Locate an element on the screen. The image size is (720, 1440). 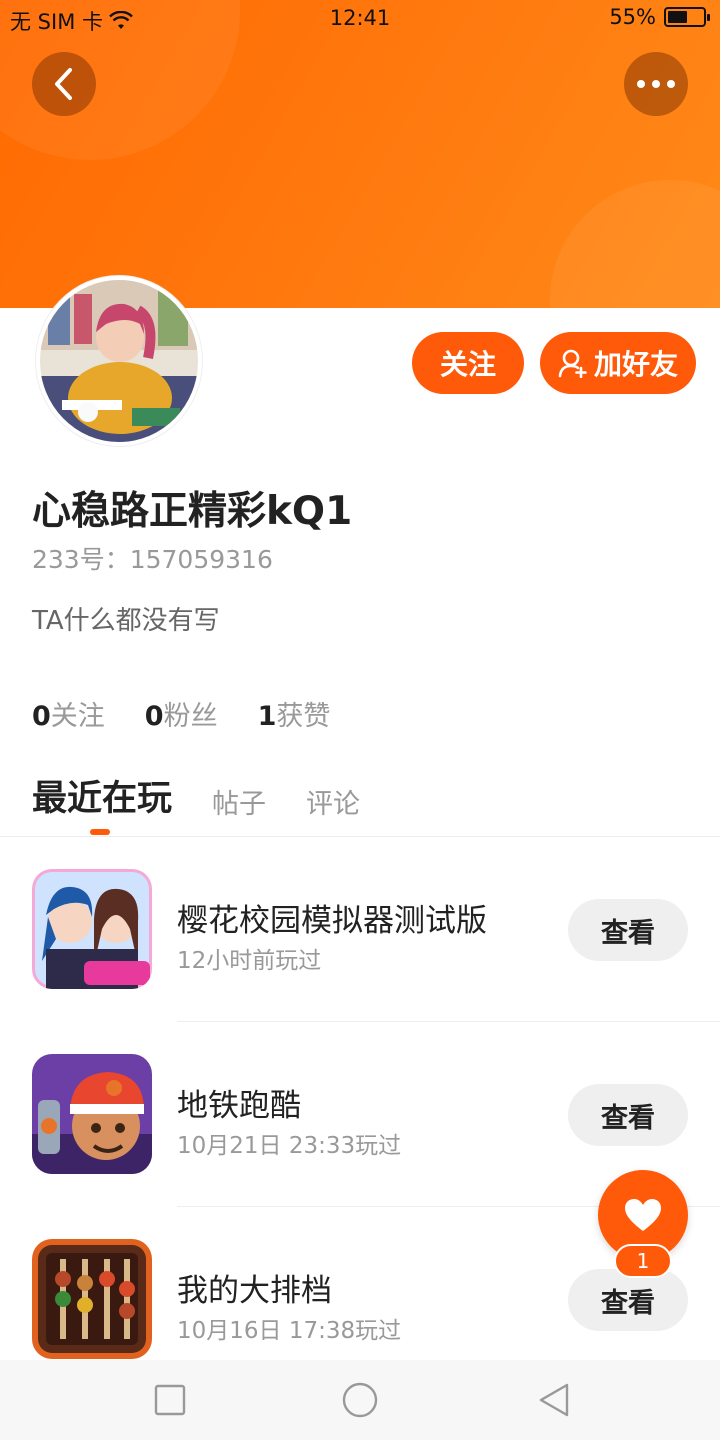
game-title: 我的大排档 is located at coordinates (254, 1291).